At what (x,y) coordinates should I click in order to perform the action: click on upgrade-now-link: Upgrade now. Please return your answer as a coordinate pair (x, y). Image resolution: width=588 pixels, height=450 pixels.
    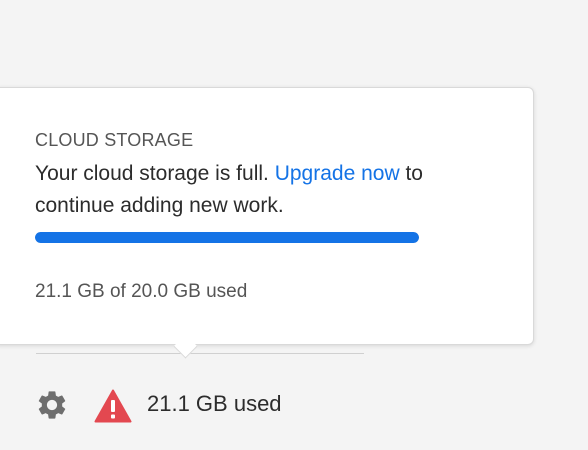
    Looking at the image, I should click on (337, 173).